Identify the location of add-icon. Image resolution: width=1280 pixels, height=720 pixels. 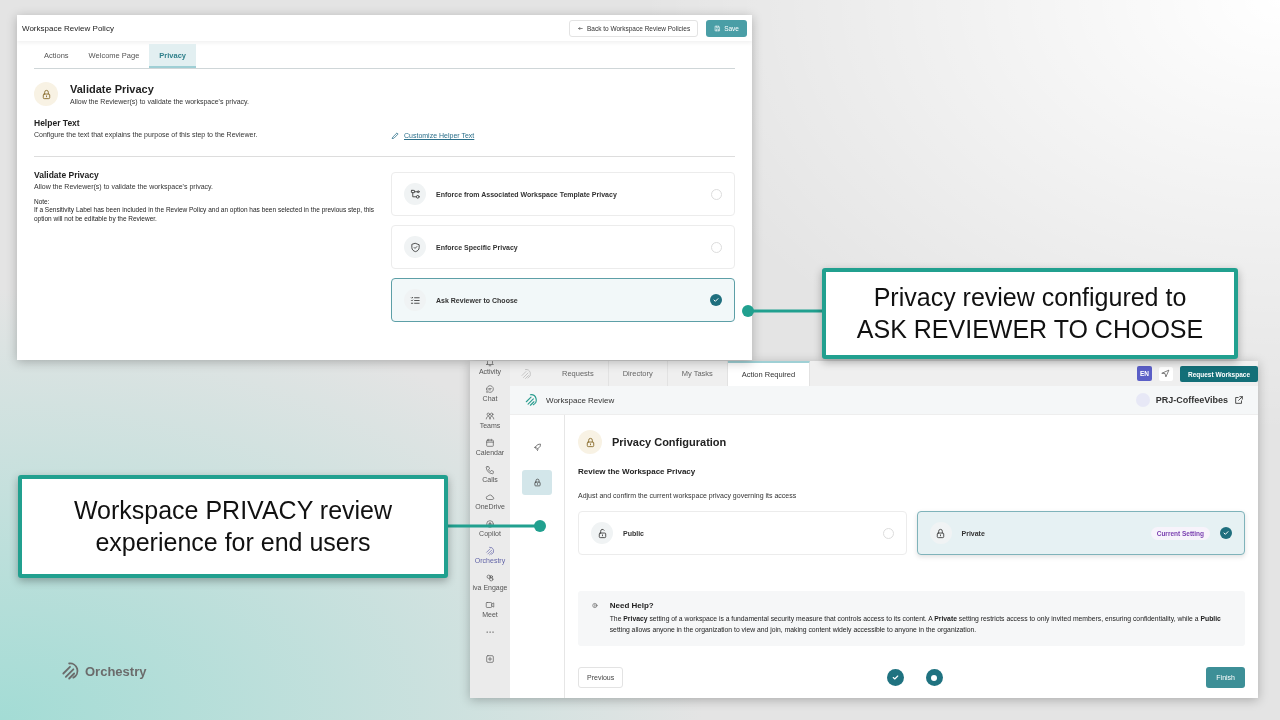
(490, 659).